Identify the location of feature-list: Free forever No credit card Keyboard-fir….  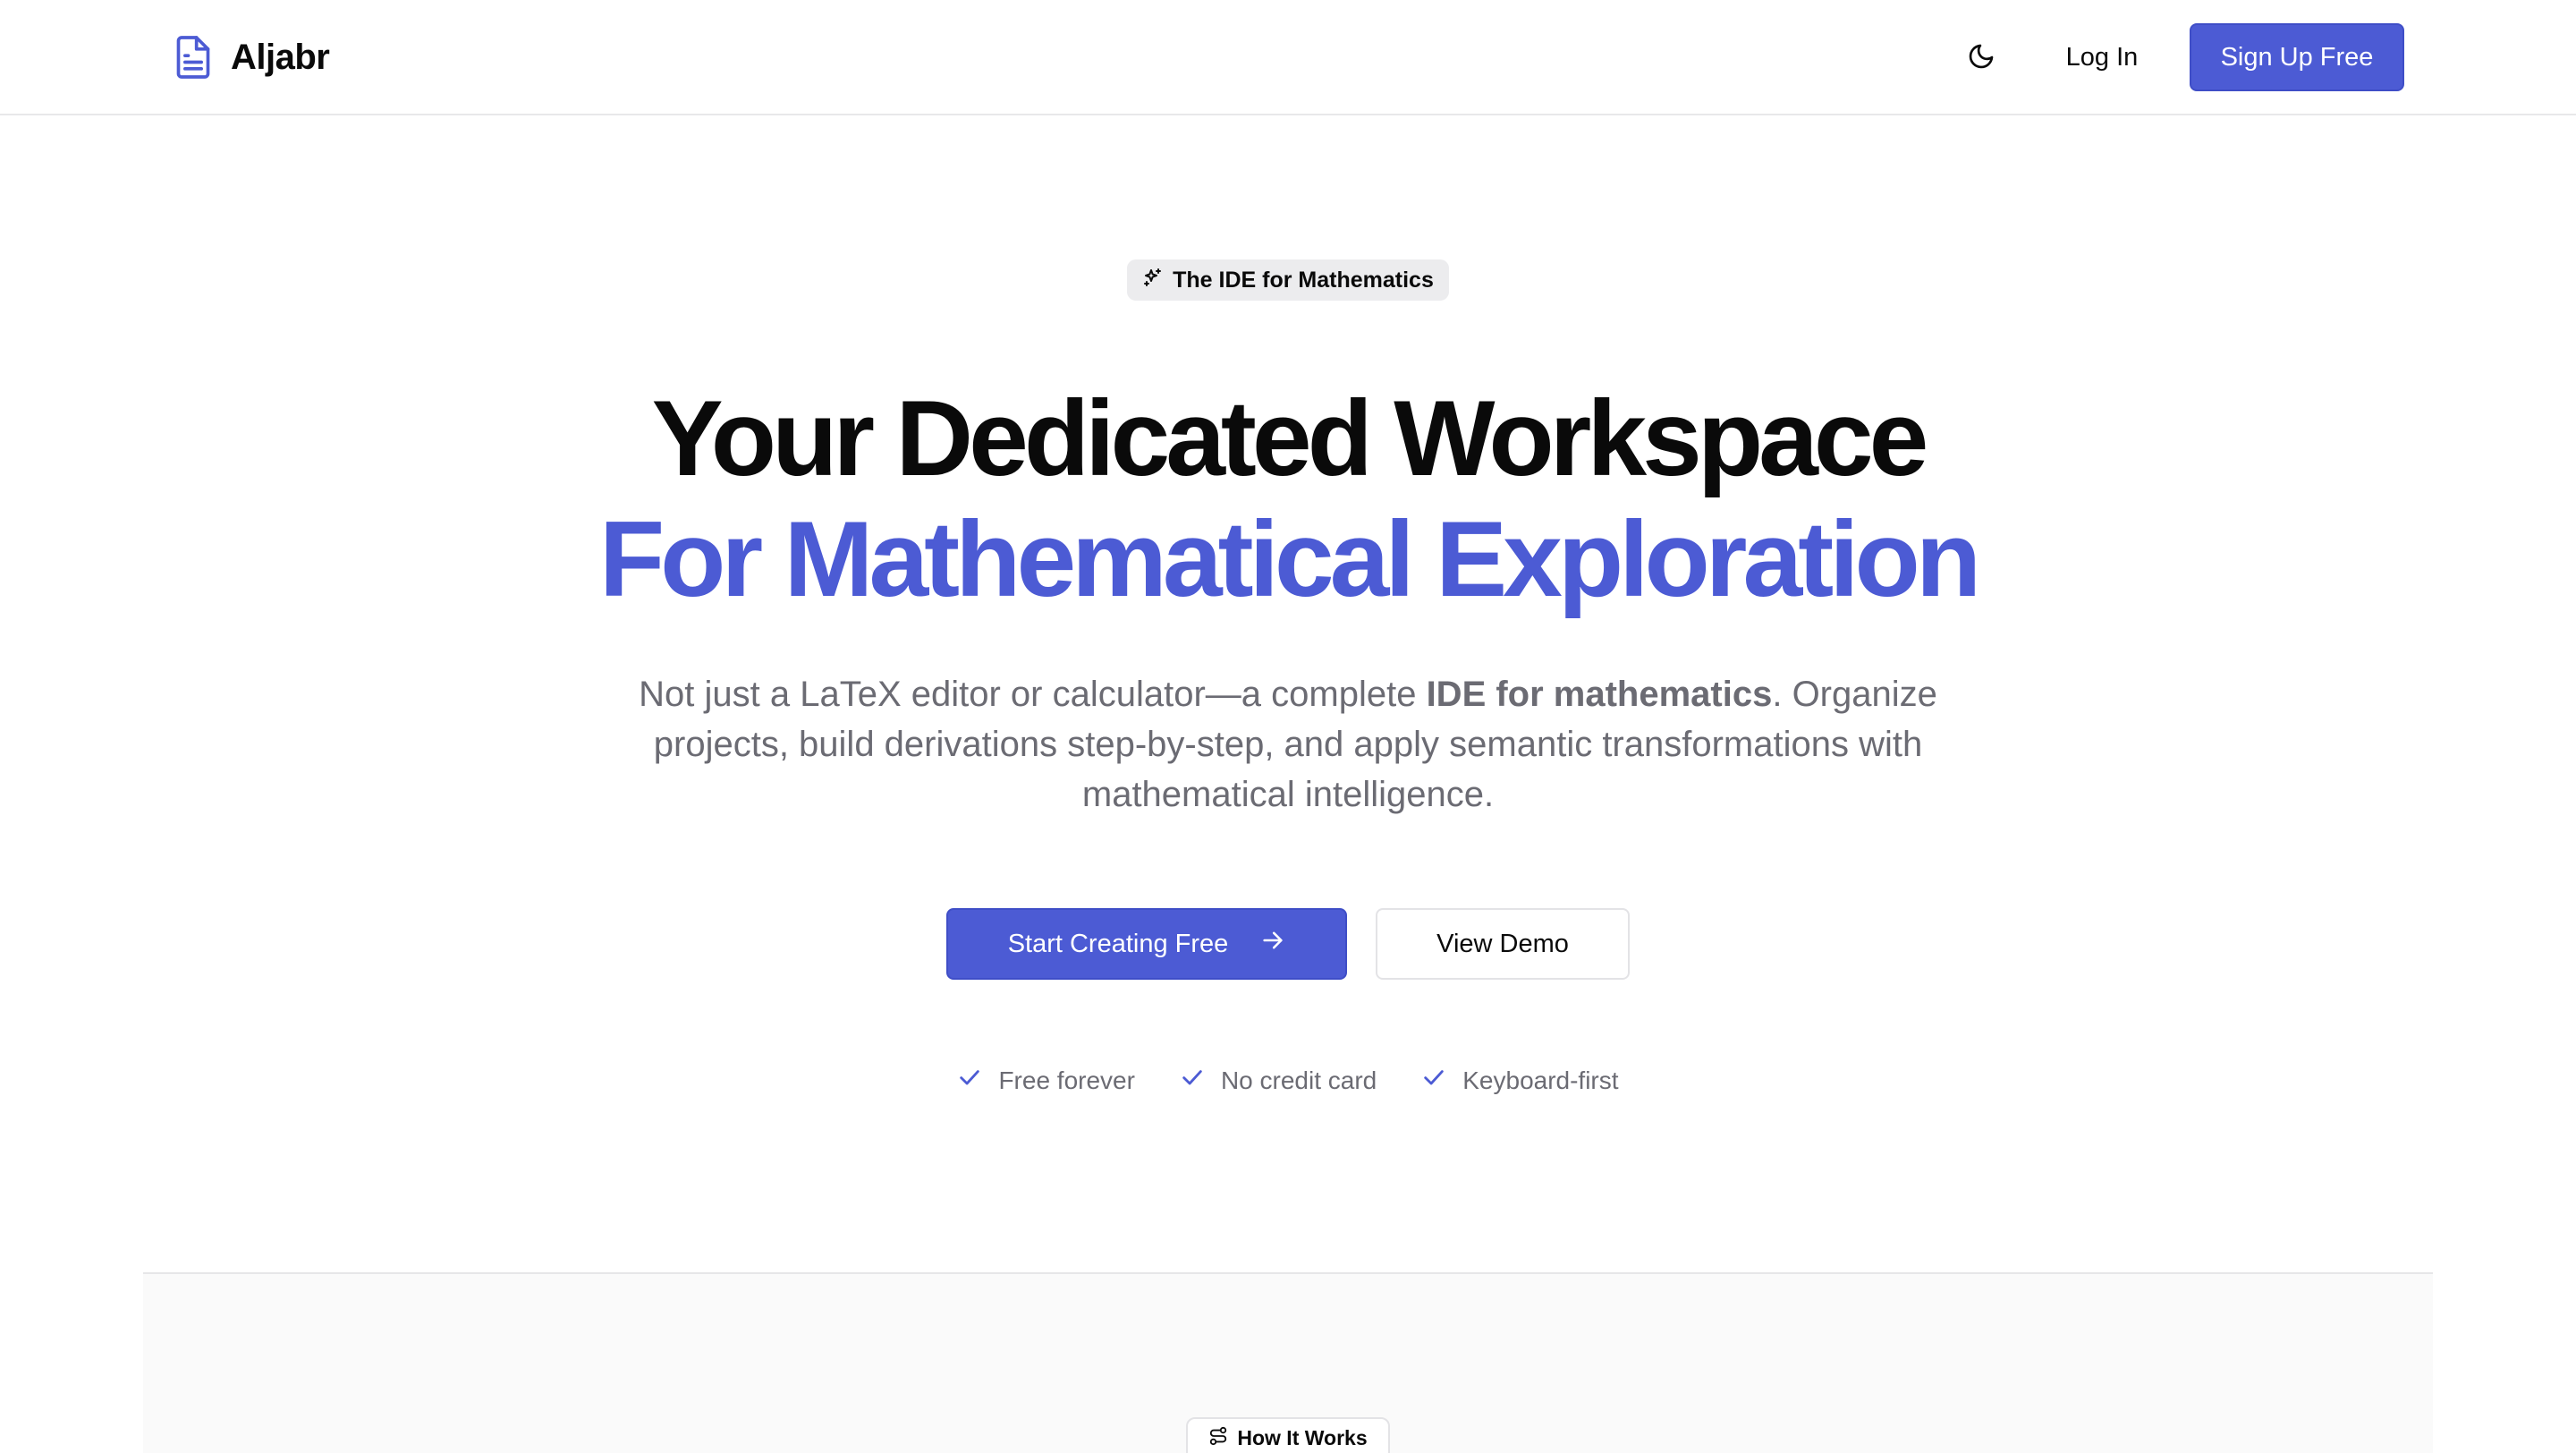
(1288, 1080).